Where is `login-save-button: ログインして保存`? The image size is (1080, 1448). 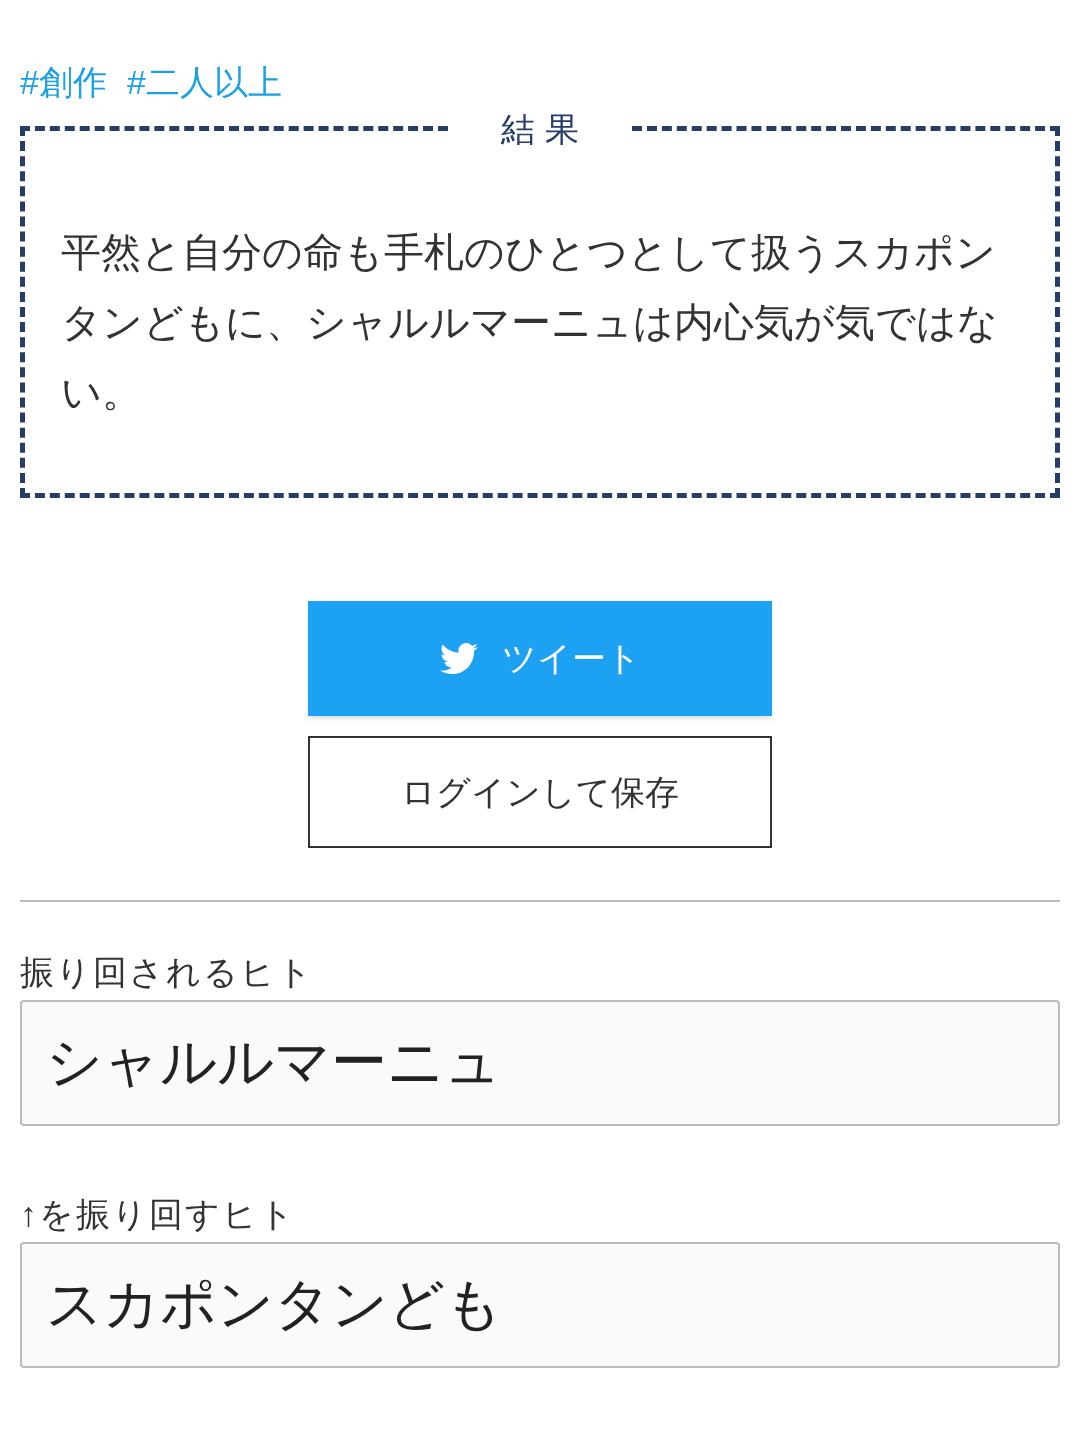
login-save-button: ログインして保存 is located at coordinates (540, 792).